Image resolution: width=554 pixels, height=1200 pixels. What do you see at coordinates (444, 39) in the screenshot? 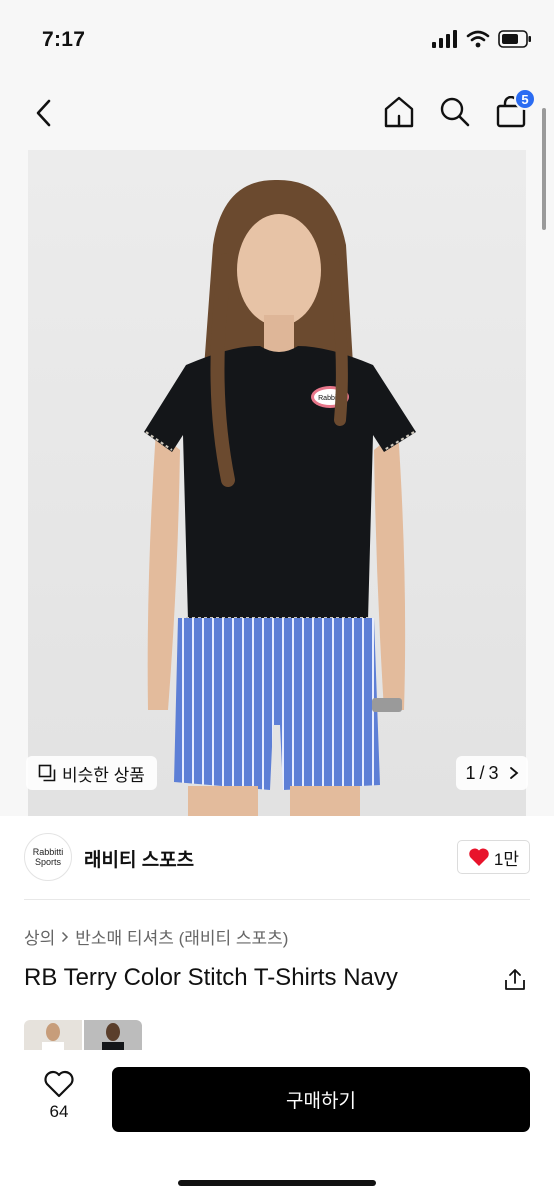
I see `signal-icon` at bounding box center [444, 39].